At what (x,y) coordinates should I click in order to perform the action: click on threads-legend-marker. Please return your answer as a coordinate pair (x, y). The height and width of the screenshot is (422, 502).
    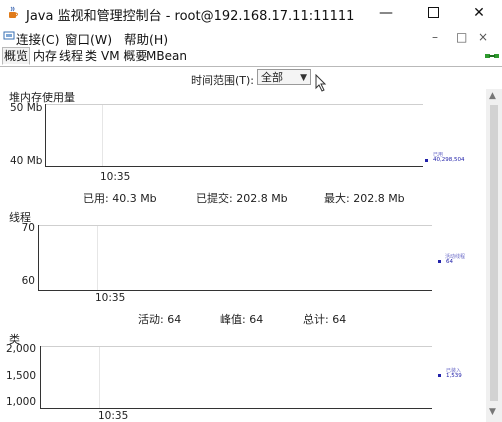
    Looking at the image, I should click on (439, 261).